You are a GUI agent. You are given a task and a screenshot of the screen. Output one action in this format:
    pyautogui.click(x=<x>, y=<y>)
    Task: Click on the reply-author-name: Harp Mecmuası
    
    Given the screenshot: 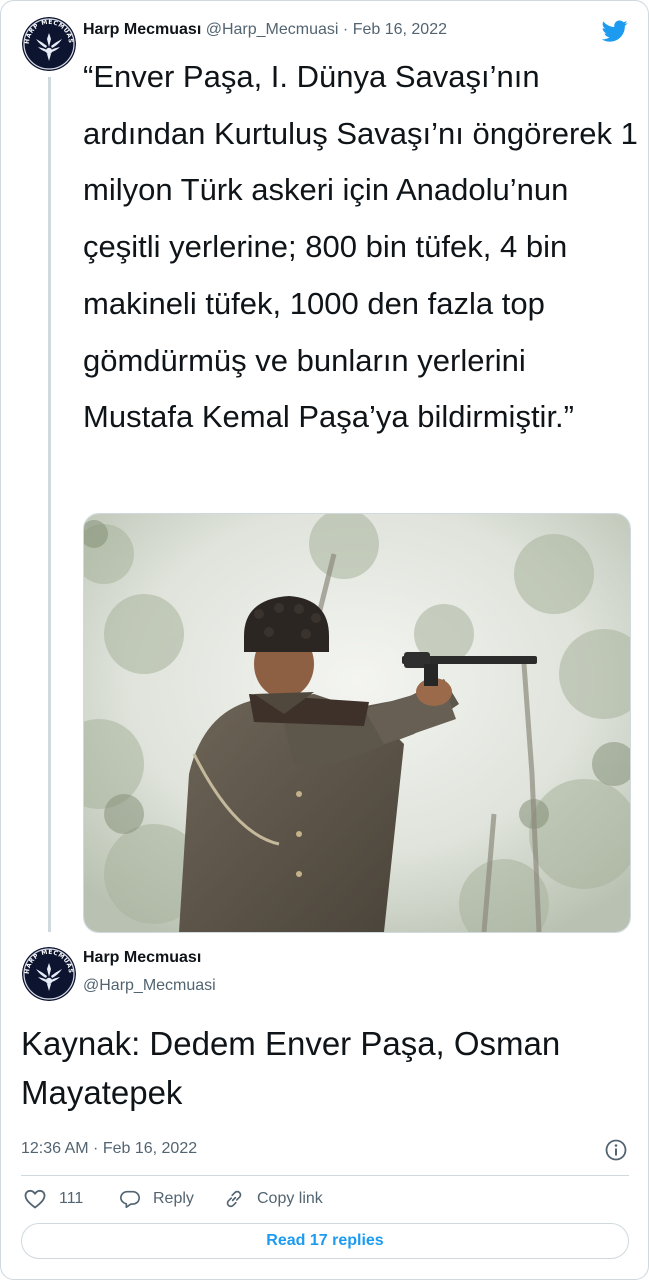 What is the action you would take?
    pyautogui.click(x=142, y=958)
    